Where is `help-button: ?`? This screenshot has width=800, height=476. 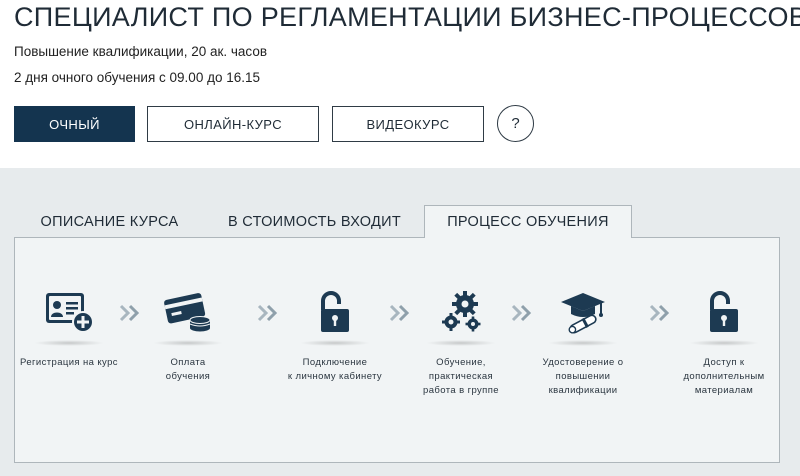
help-button: ? is located at coordinates (515, 123).